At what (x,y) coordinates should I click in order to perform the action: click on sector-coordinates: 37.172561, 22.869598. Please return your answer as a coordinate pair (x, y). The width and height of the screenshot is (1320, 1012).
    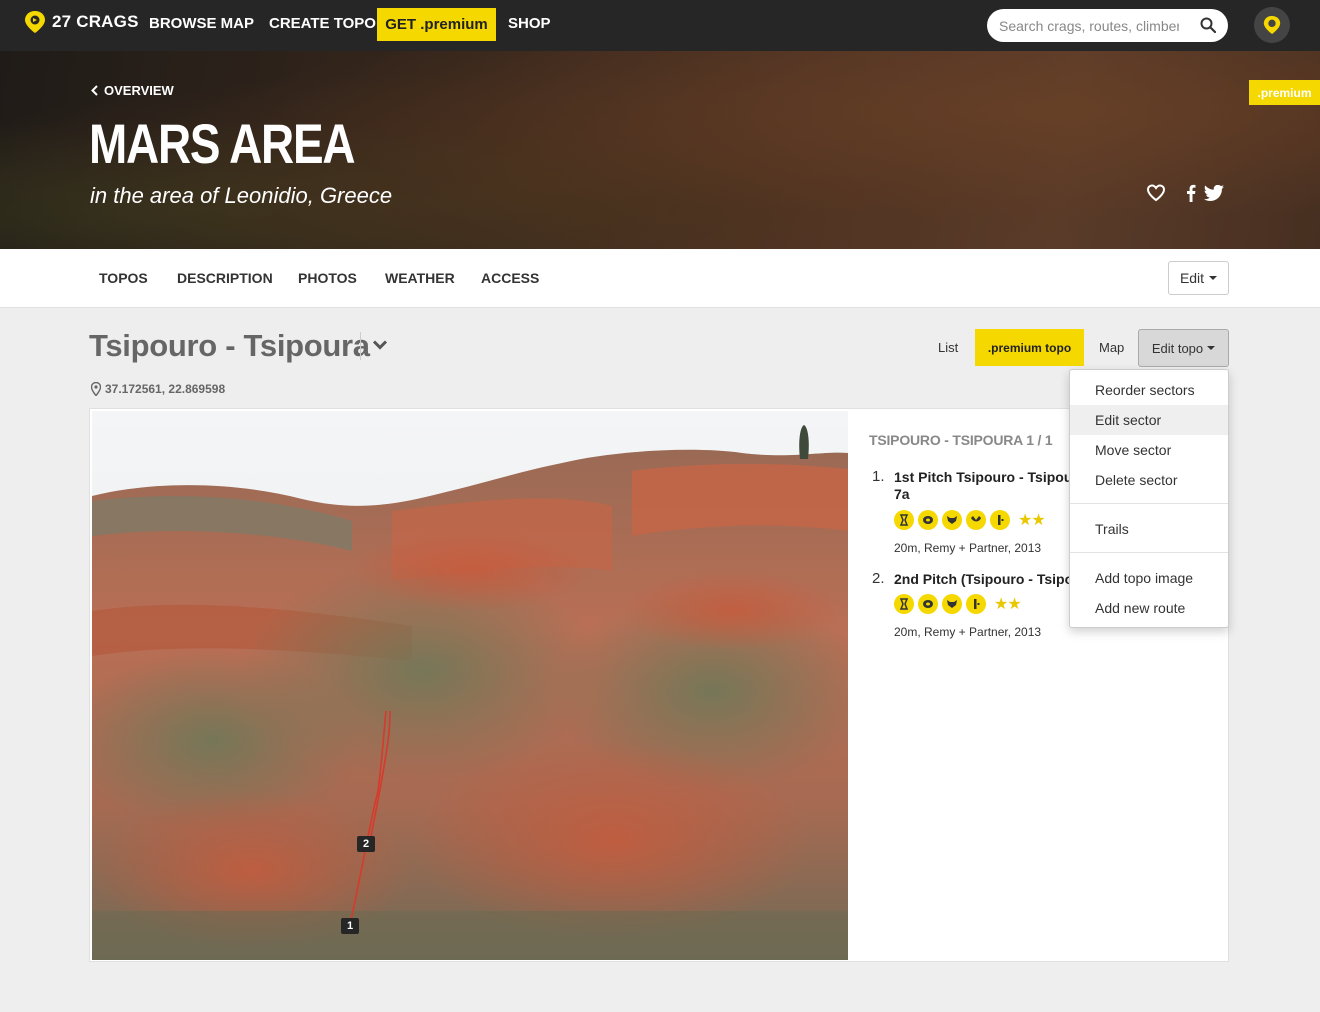
    Looking at the image, I should click on (158, 389).